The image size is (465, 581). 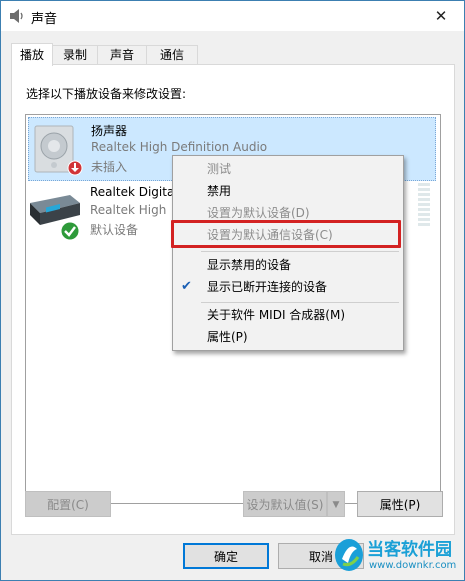 What do you see at coordinates (44, 19) in the screenshot?
I see `window-title: 声音` at bounding box center [44, 19].